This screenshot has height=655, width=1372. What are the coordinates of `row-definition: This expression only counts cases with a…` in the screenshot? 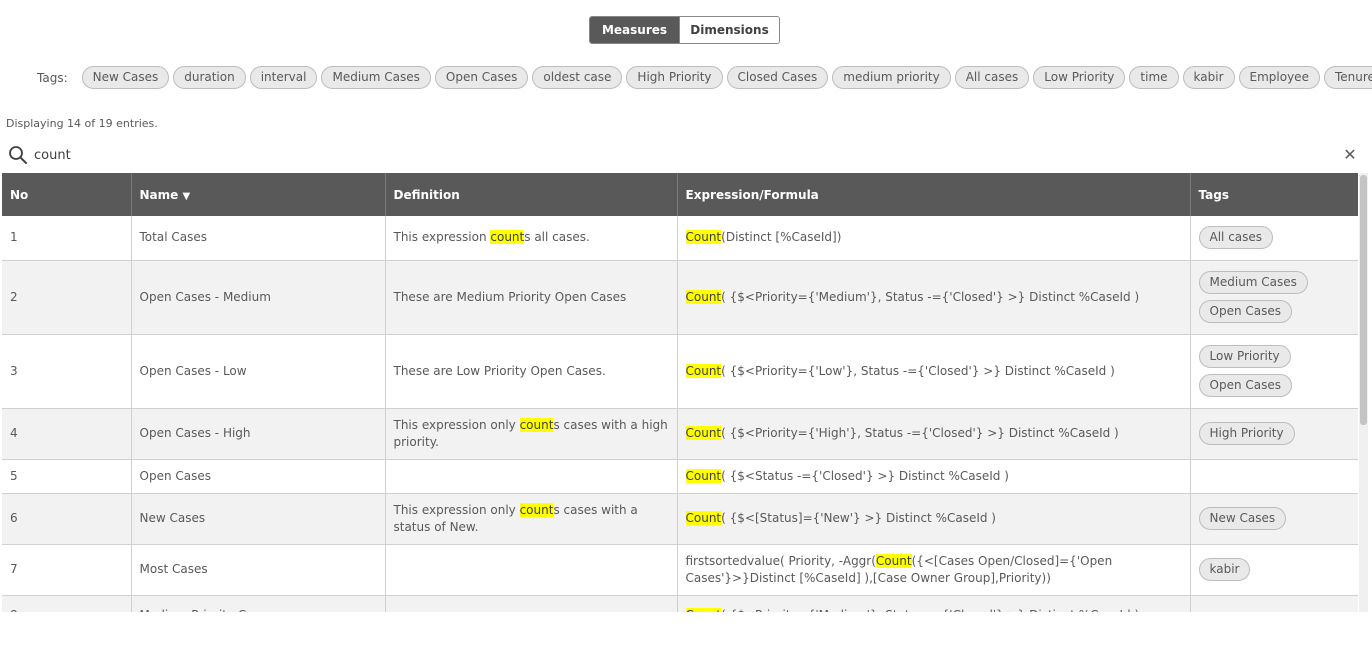 It's located at (531, 434).